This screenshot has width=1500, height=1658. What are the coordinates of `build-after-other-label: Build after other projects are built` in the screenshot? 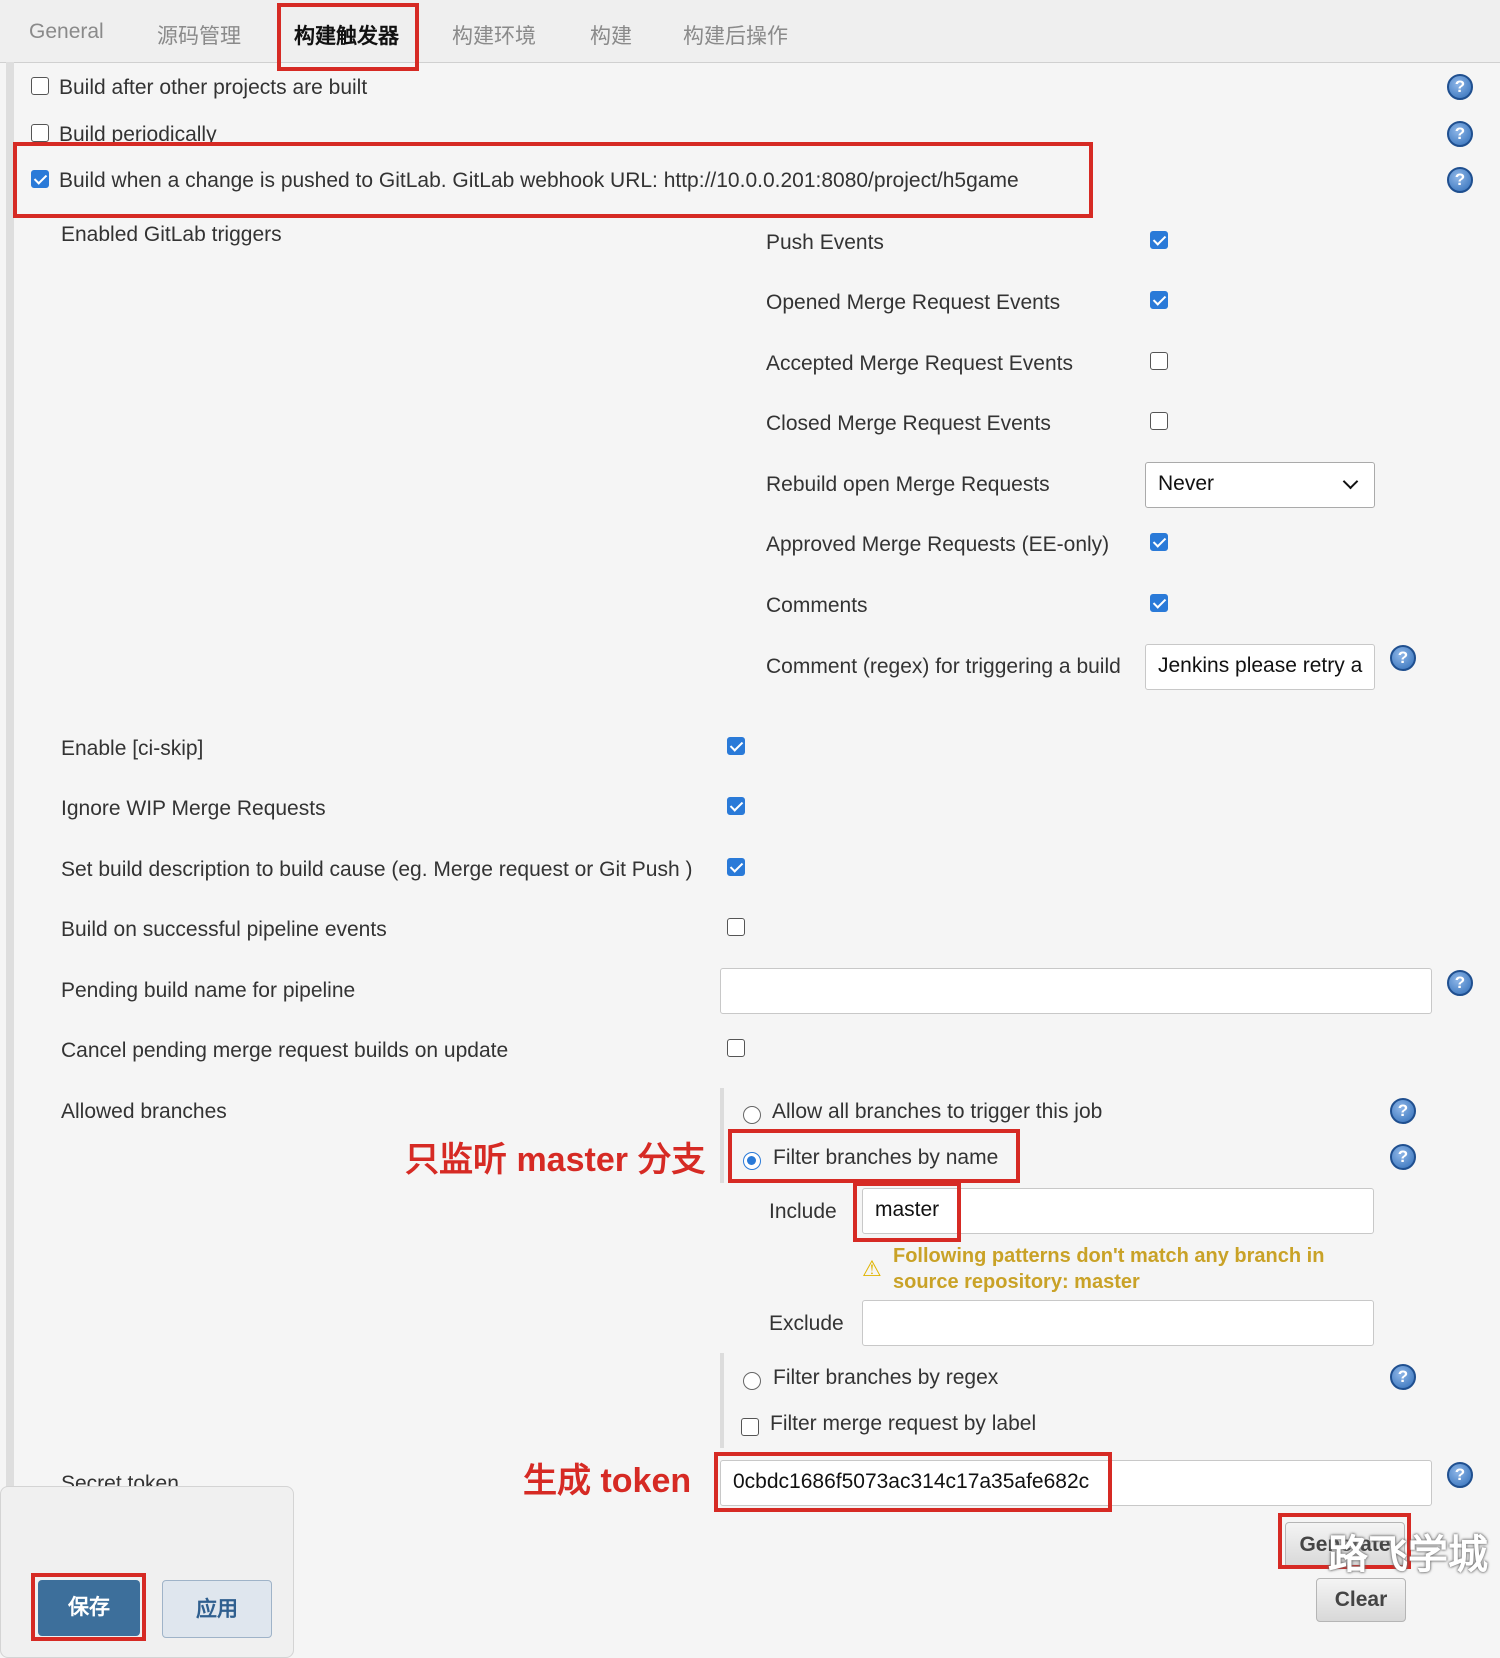 It's located at (213, 87).